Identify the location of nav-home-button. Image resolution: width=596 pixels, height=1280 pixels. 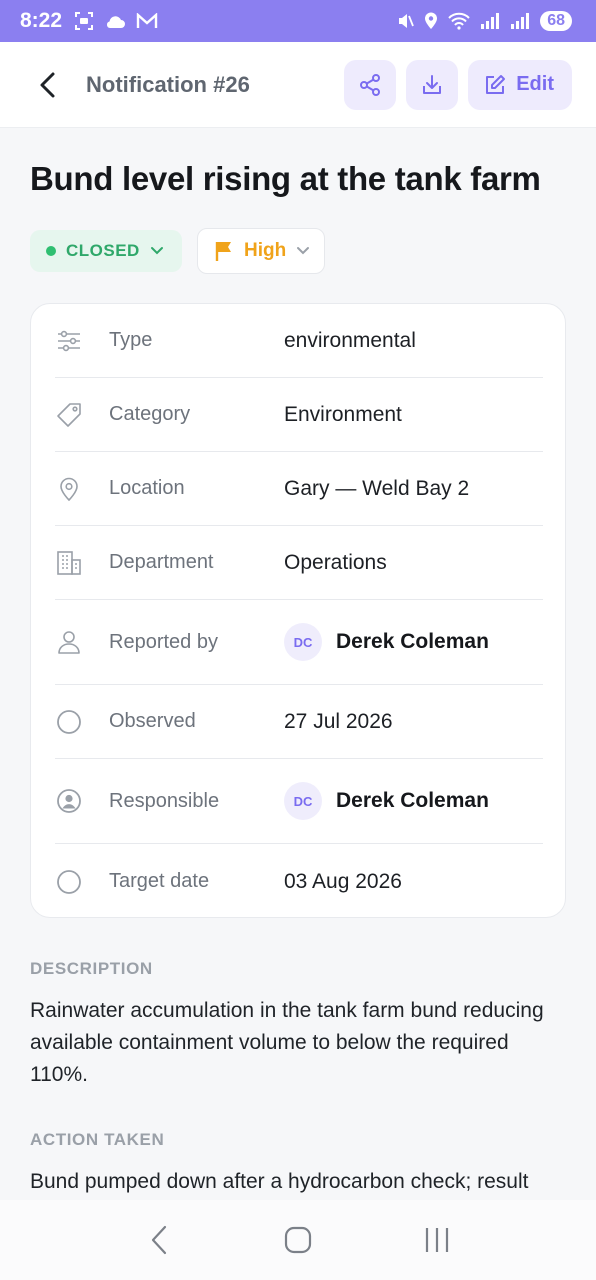
(298, 1240).